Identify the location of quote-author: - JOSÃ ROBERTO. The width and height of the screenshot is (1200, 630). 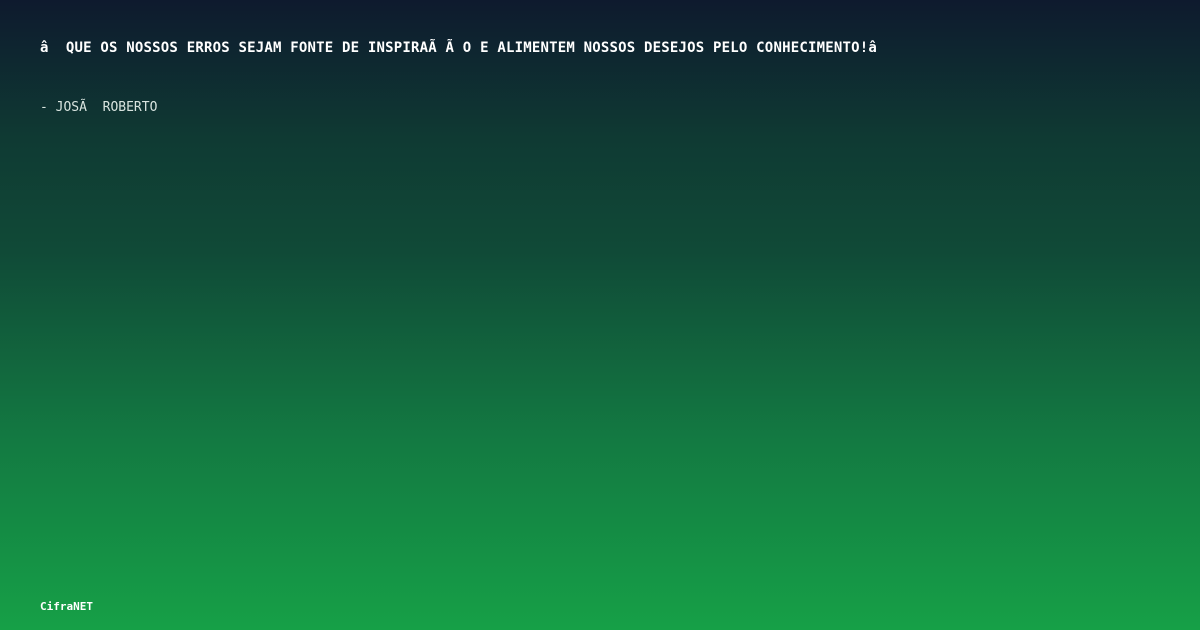
(99, 107).